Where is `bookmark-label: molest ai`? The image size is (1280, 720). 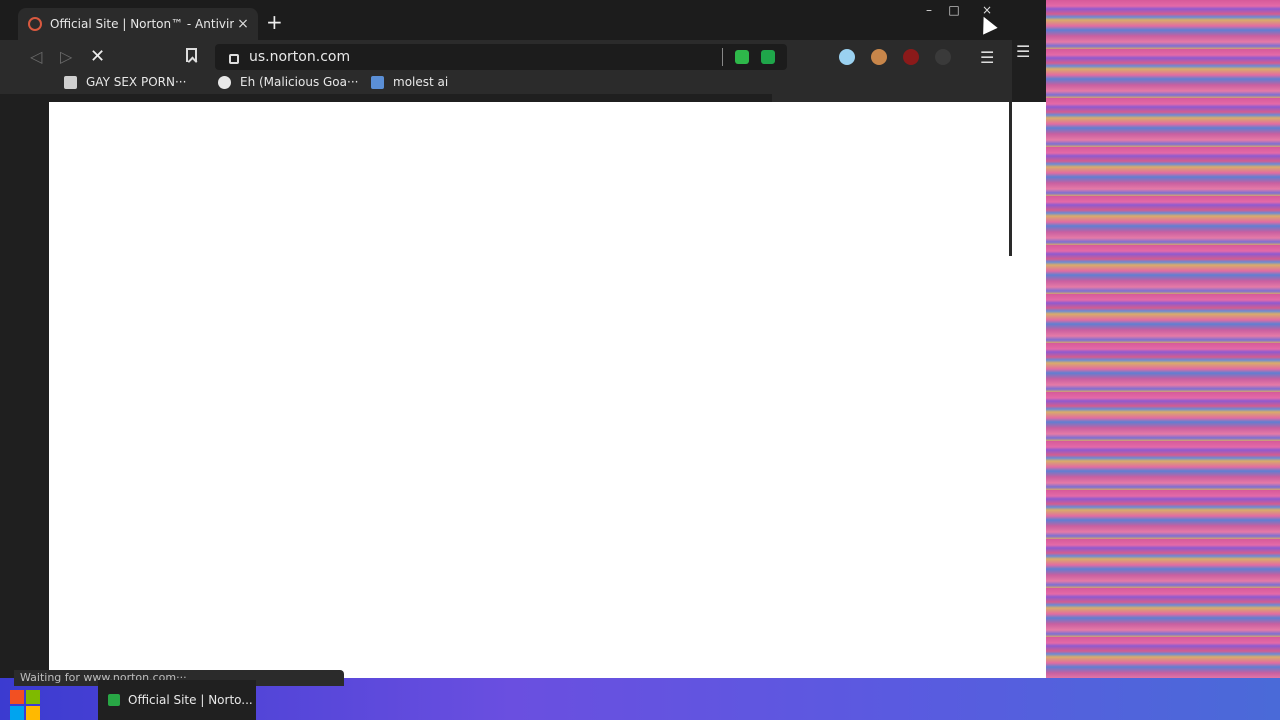 bookmark-label: molest ai is located at coordinates (421, 82).